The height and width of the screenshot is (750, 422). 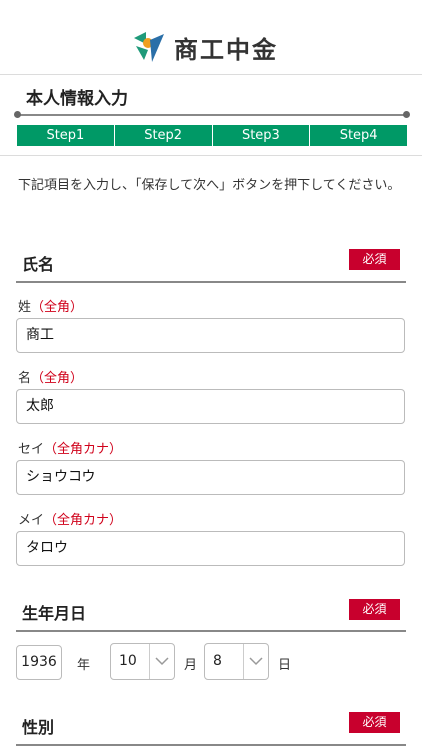 What do you see at coordinates (83, 449) in the screenshot?
I see `last-name-kana-note: （全角カナ）` at bounding box center [83, 449].